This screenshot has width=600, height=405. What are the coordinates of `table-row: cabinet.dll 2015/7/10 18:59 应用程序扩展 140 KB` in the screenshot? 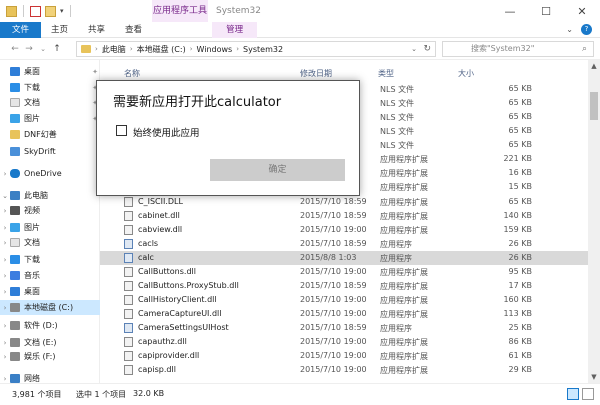 It's located at (344, 216).